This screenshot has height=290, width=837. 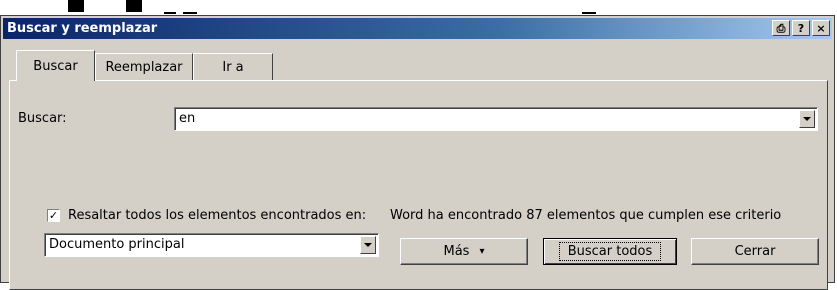 What do you see at coordinates (42, 118) in the screenshot?
I see `find-label: Buscar:` at bounding box center [42, 118].